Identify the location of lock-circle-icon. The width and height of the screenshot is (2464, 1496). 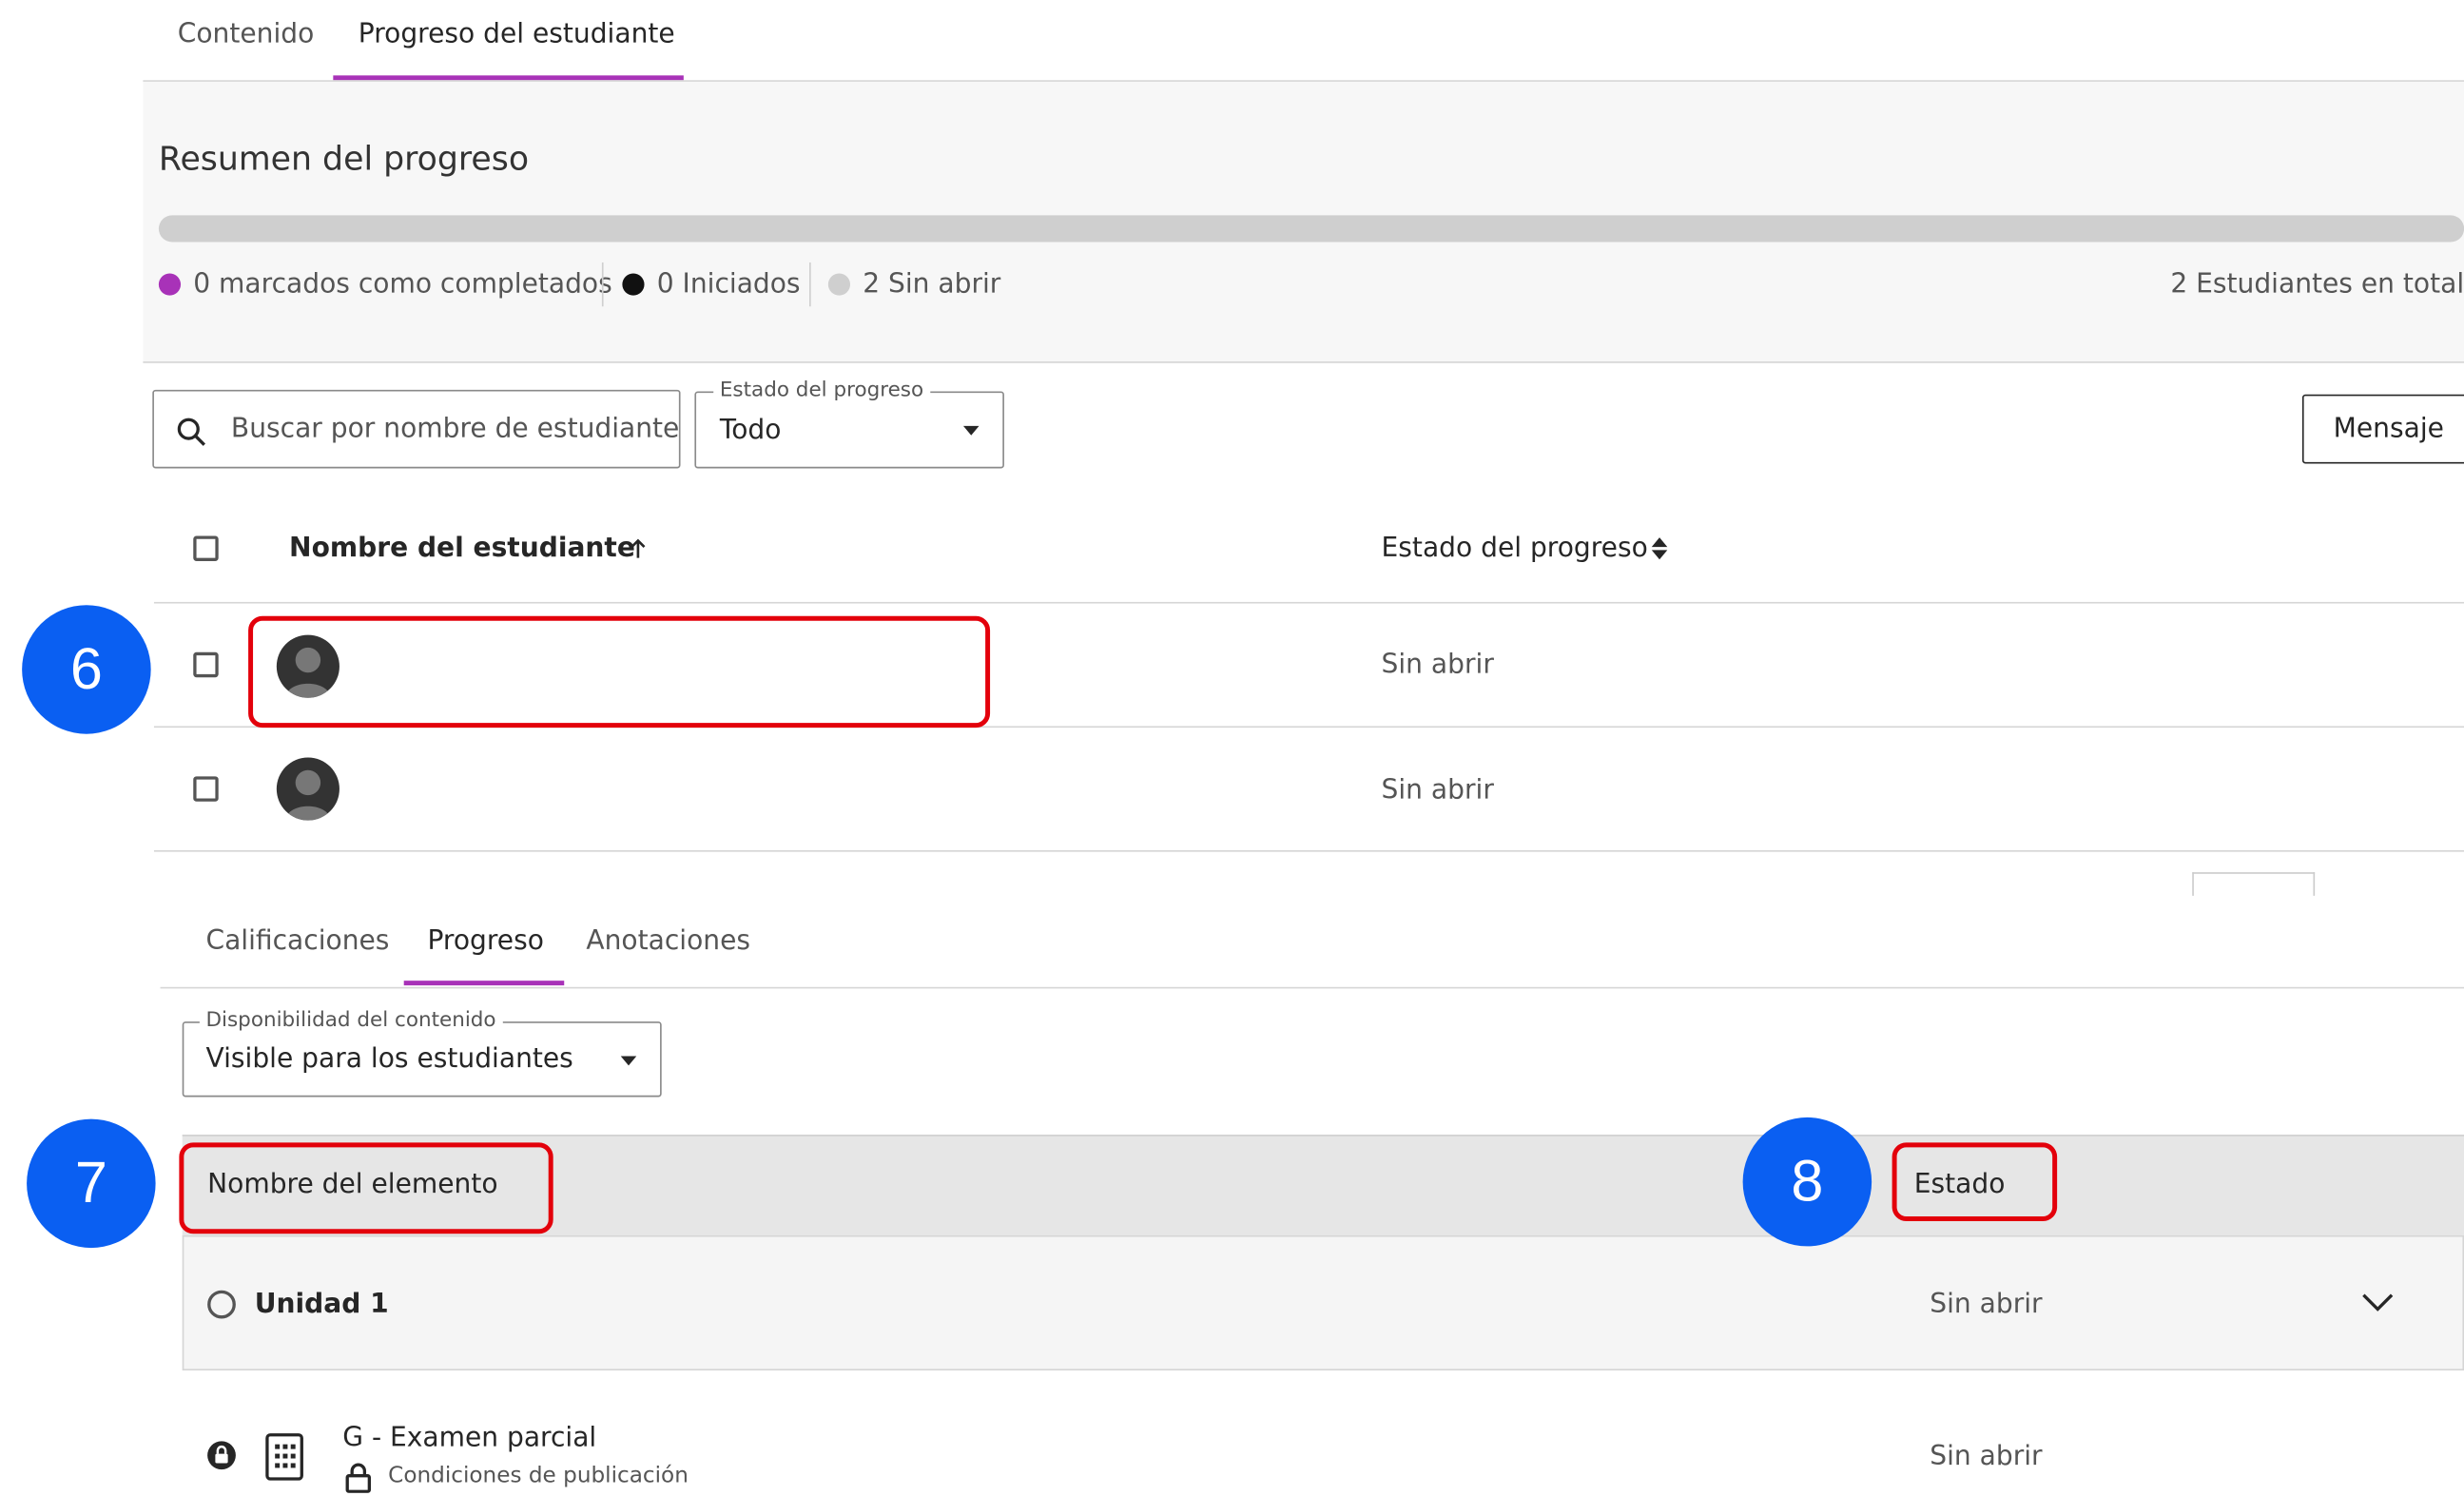
(222, 1456).